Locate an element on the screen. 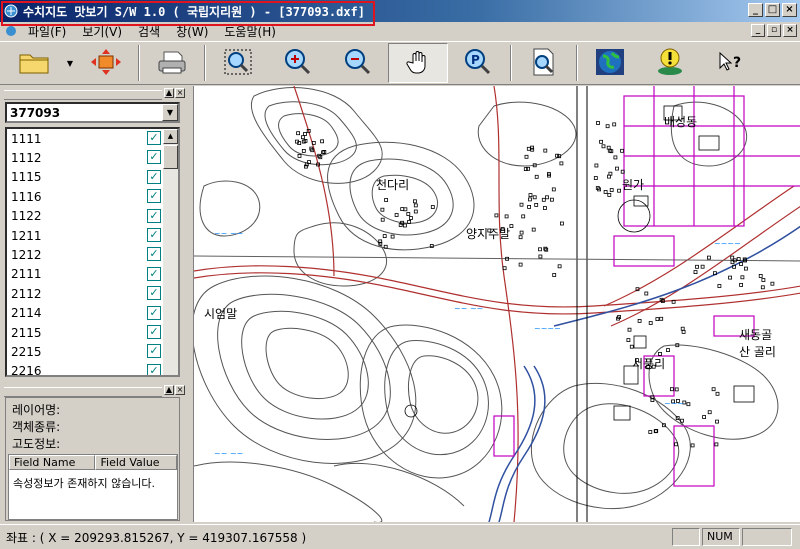 The image size is (800, 549). layer-code: 1212 is located at coordinates (26, 255).